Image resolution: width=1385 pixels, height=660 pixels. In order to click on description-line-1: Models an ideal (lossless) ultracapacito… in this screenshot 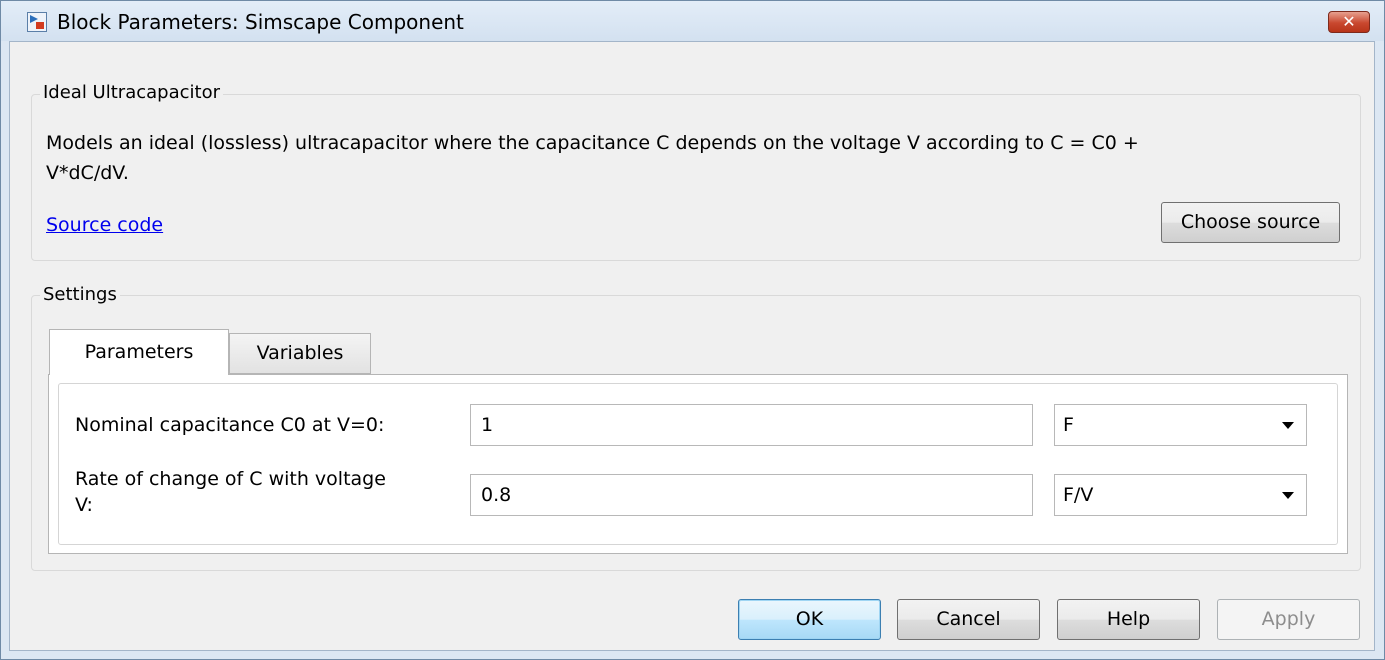, I will do `click(592, 143)`.